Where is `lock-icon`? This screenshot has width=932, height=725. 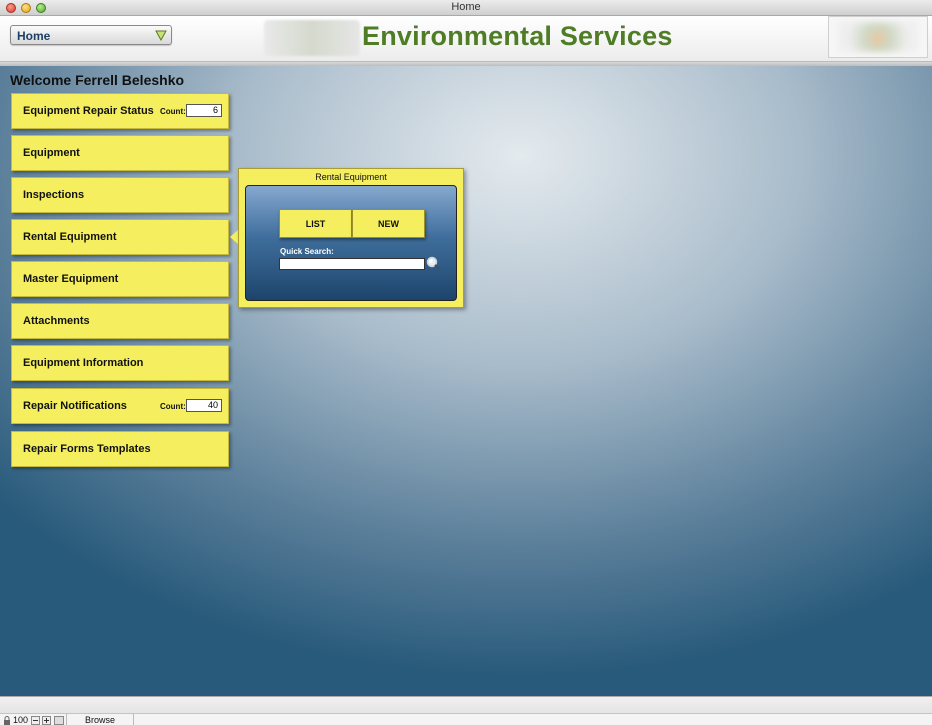 lock-icon is located at coordinates (7, 720).